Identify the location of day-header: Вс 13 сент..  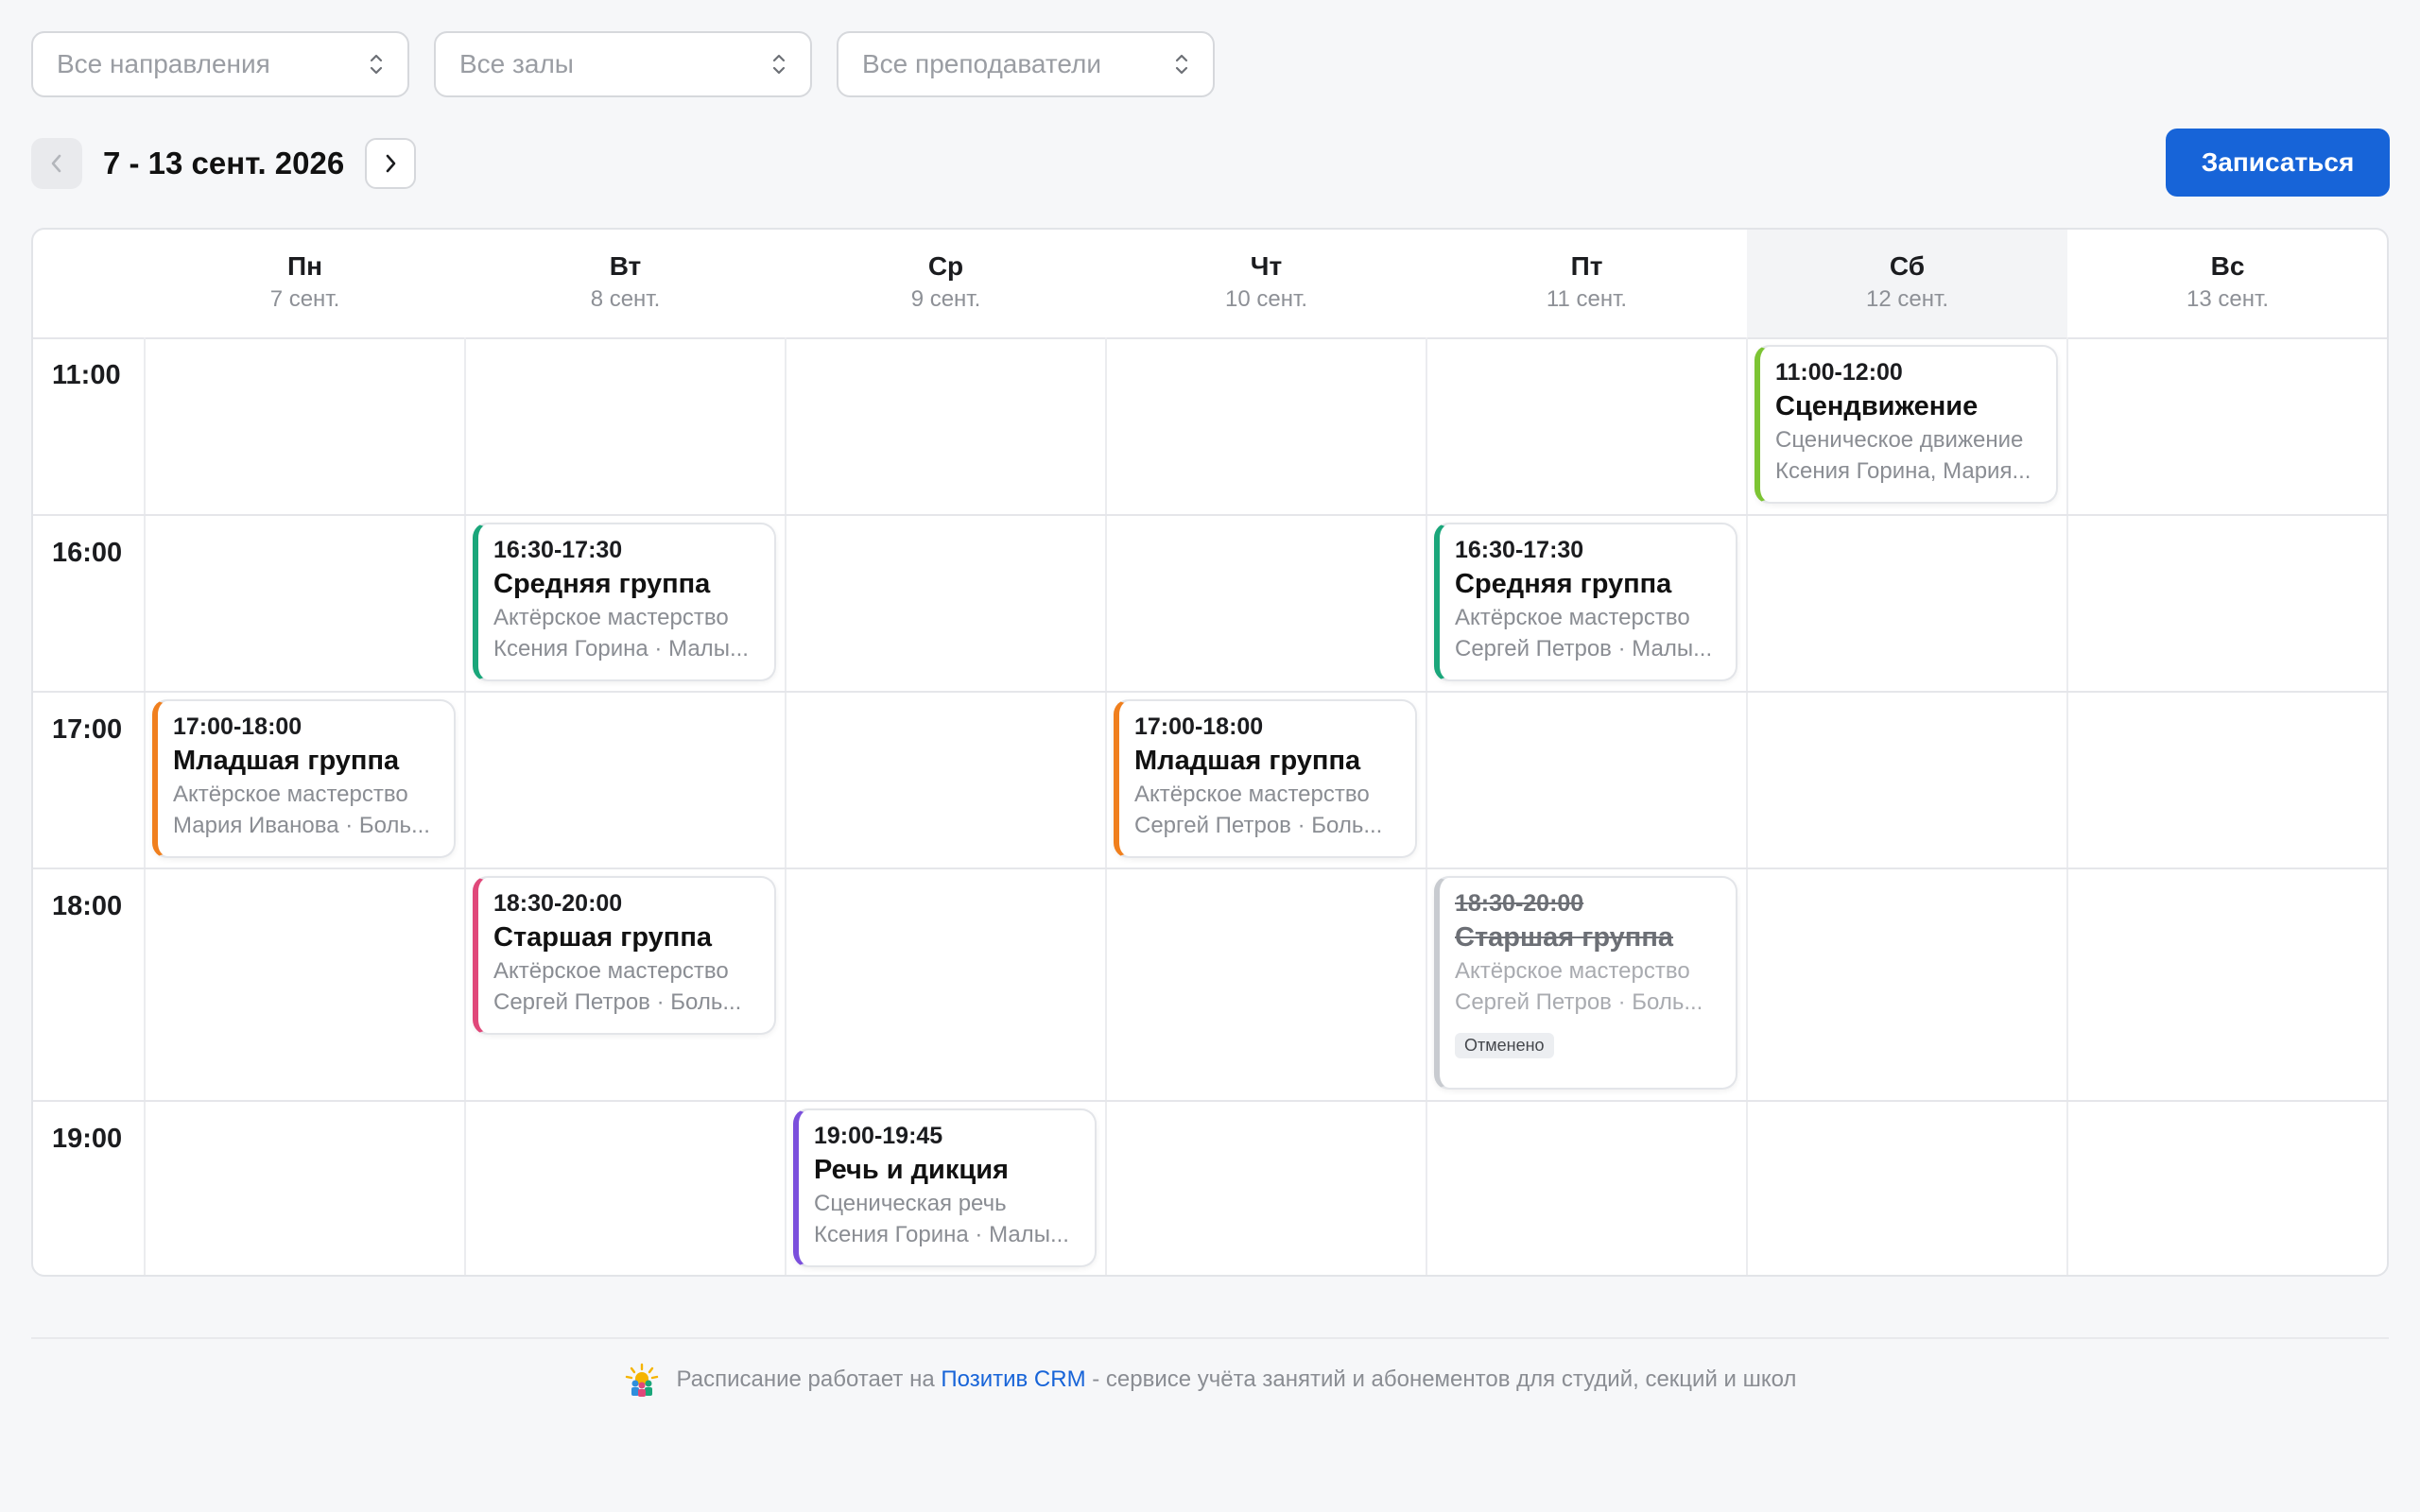
(2227, 283).